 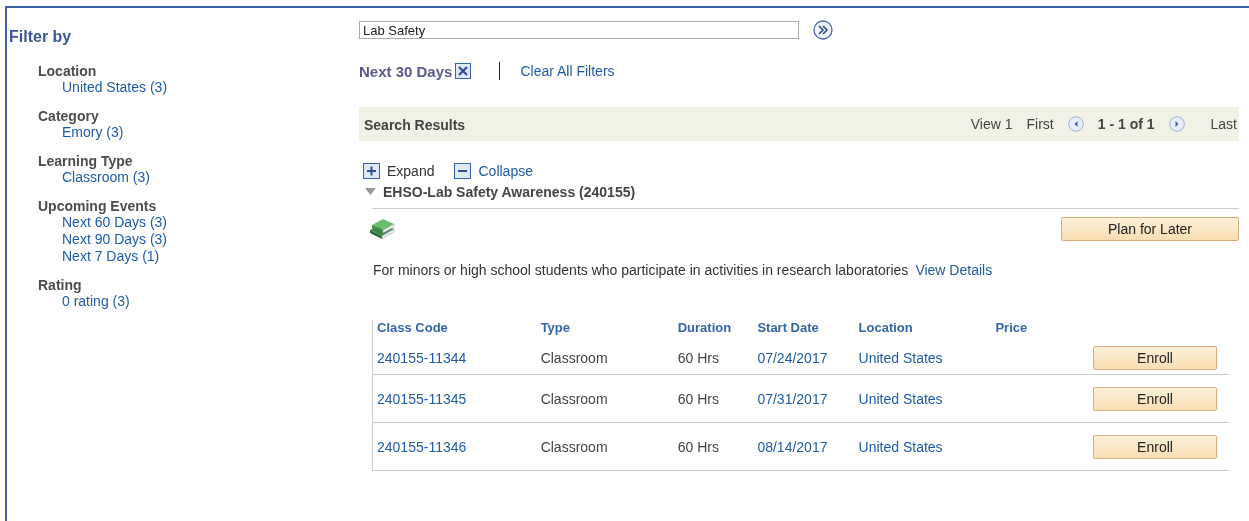 What do you see at coordinates (1150, 229) in the screenshot?
I see `plan-for-later-button: Plan for Later` at bounding box center [1150, 229].